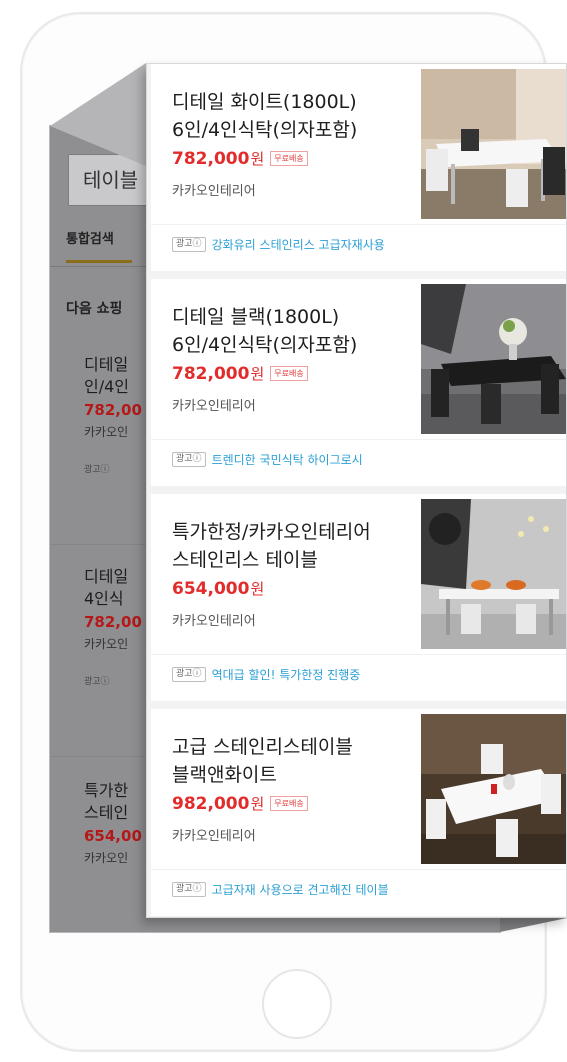  I want to click on ad-line: 광고ⓘ 트렌디한 국민식탁 하이그로시, so click(267, 459).